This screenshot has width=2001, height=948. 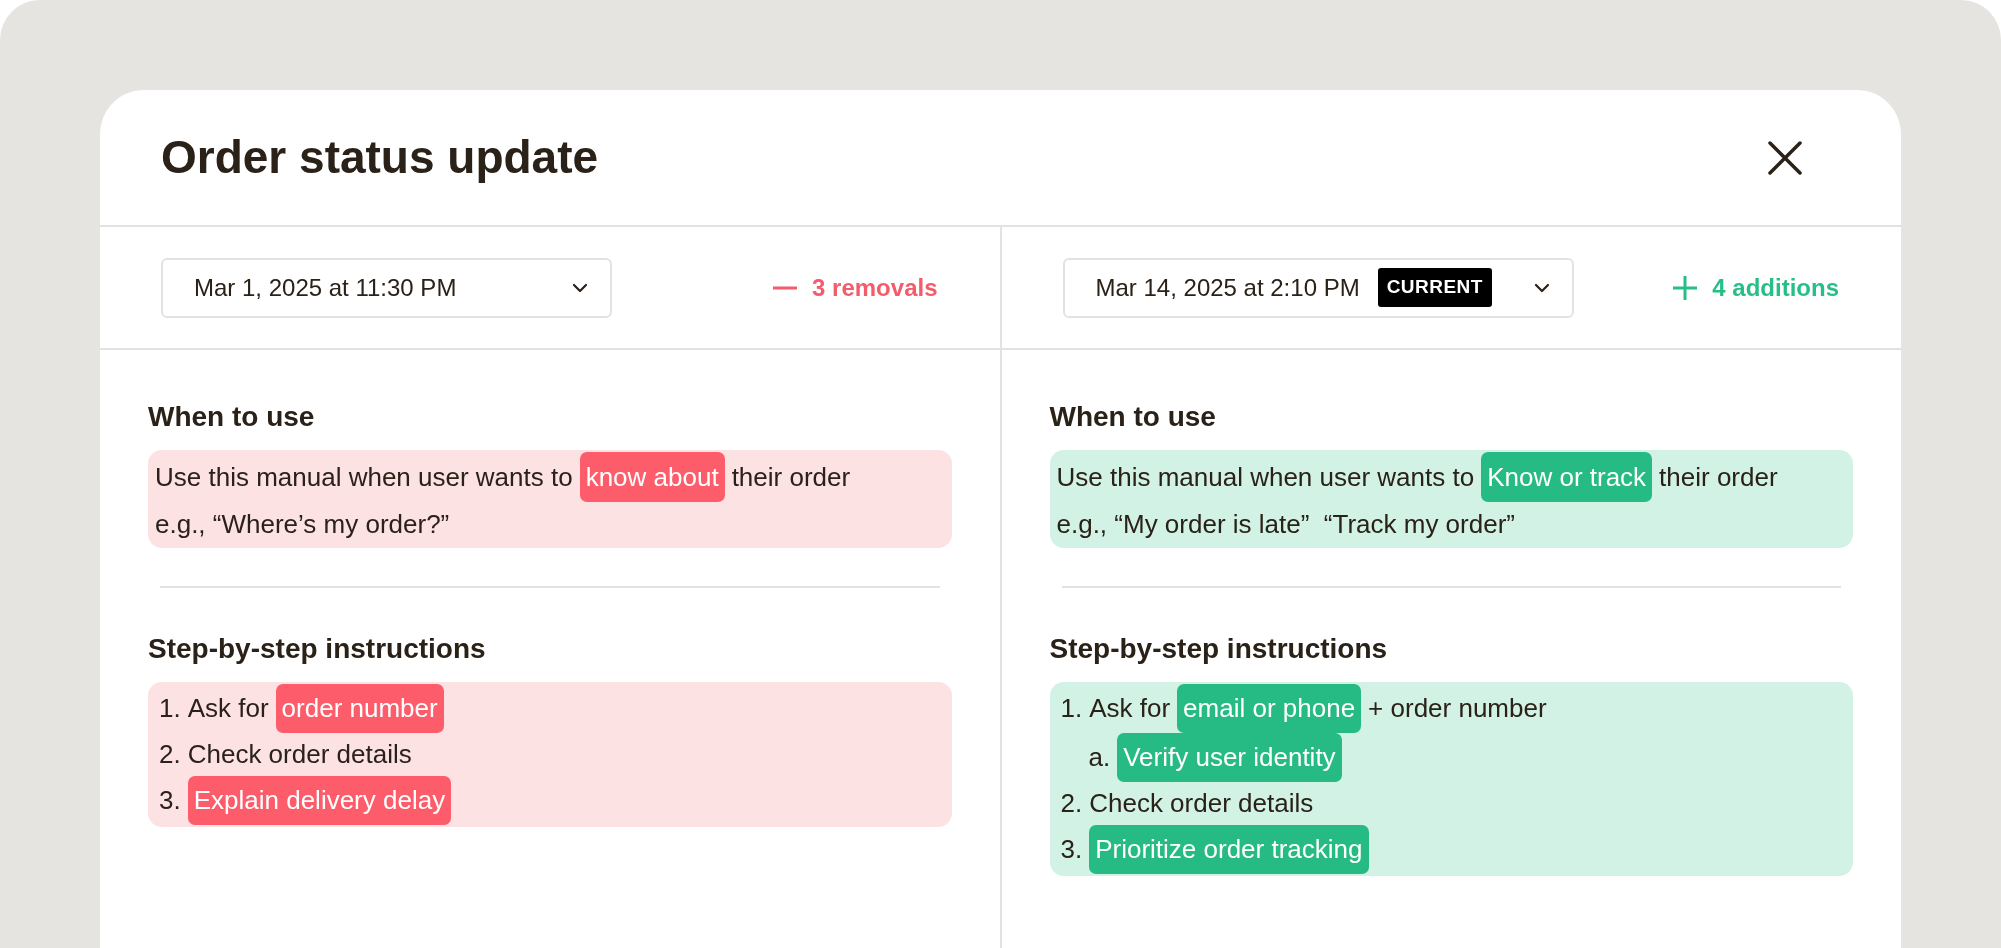 What do you see at coordinates (1229, 849) in the screenshot?
I see `added-text: Prioritize order tracking` at bounding box center [1229, 849].